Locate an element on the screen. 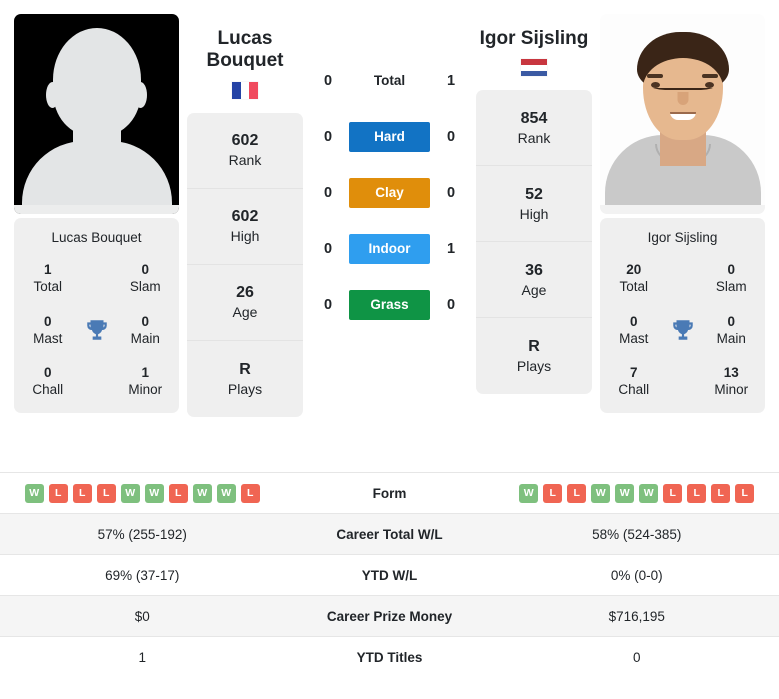 This screenshot has width=779, height=699. table-row-ytd-titles: 1 YTD Titles 0 is located at coordinates (389, 656).